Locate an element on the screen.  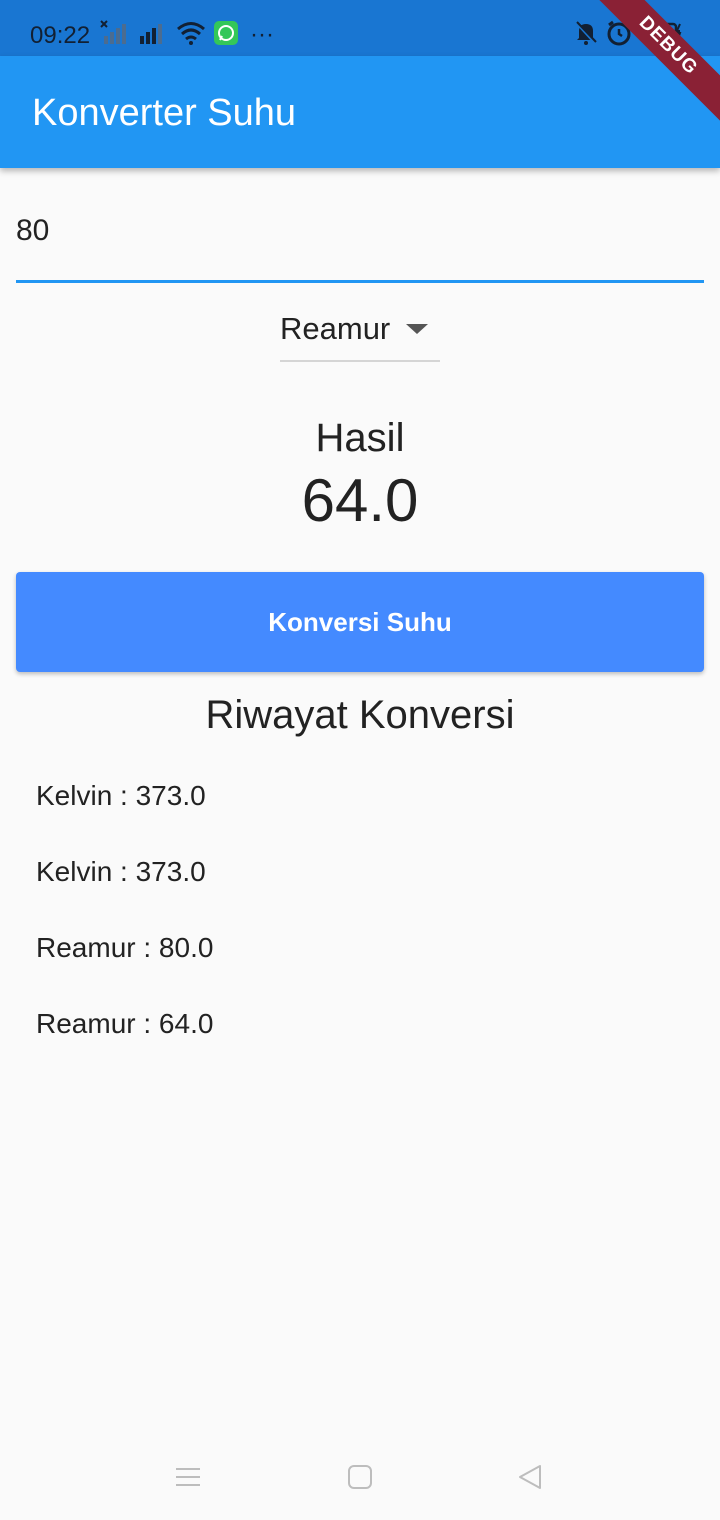
unit-dropdown: Reamur is located at coordinates (360, 335).